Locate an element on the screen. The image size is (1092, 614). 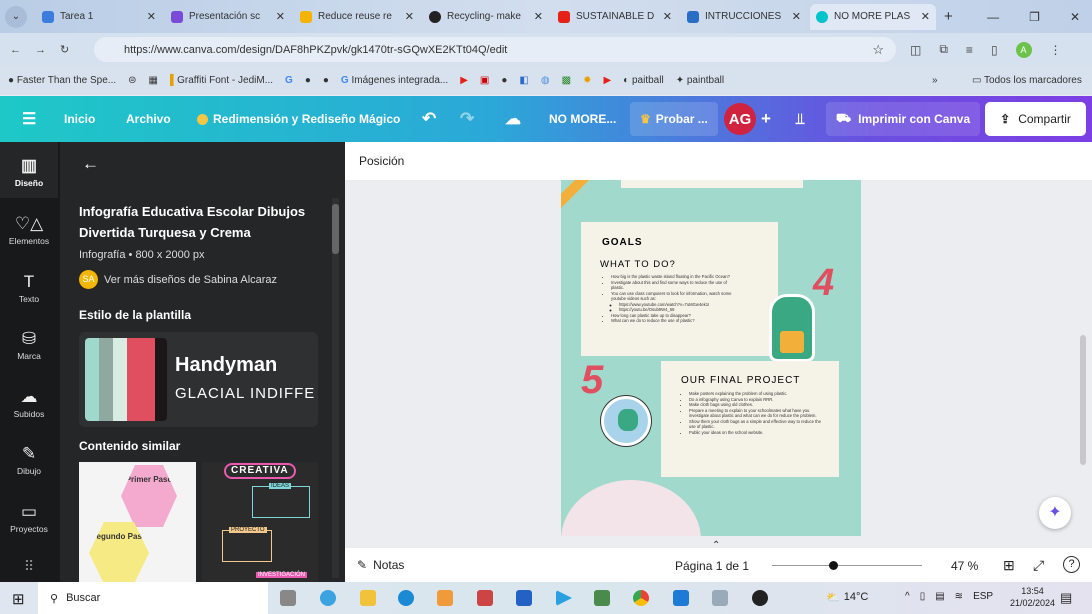
bookmark: ◐ paitball is located at coordinates (643, 80).